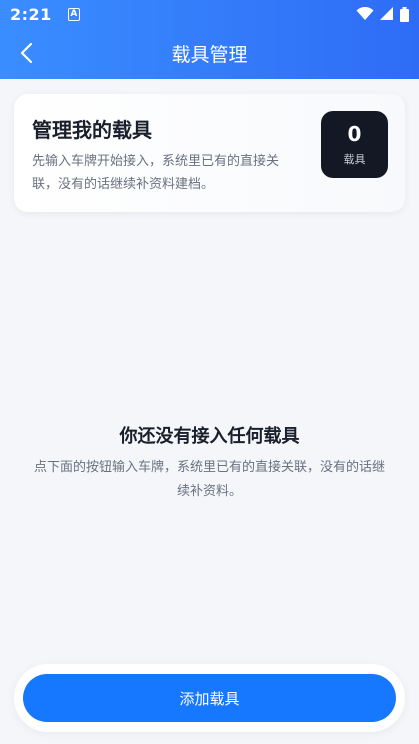 The image size is (419, 744). I want to click on status-time: 2:21, so click(31, 14).